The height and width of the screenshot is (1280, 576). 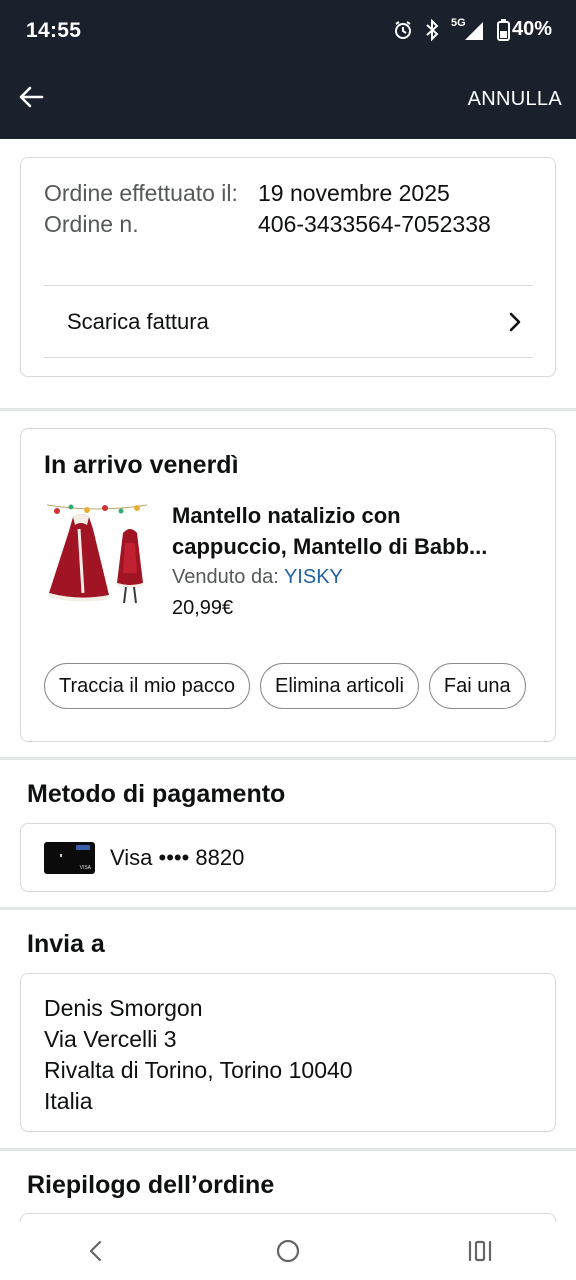 I want to click on download-invoice-row: Scarica fattura, so click(x=288, y=321).